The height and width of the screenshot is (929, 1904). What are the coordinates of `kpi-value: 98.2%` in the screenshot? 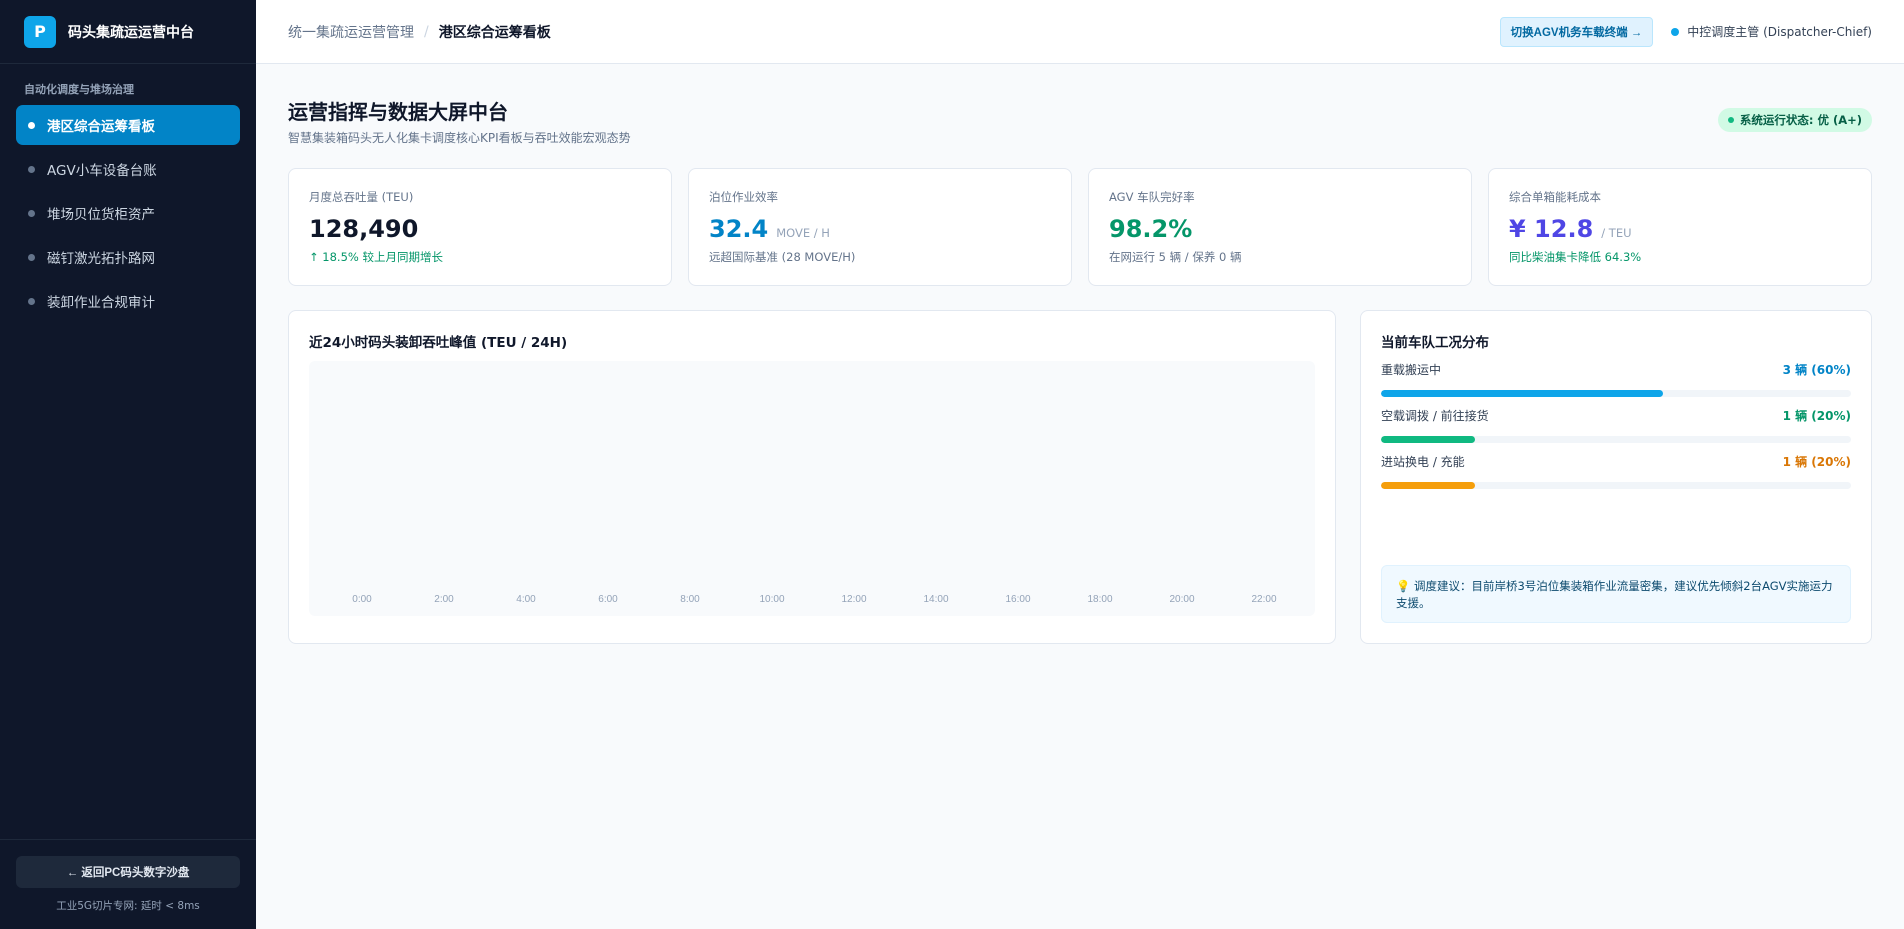 It's located at (1151, 229).